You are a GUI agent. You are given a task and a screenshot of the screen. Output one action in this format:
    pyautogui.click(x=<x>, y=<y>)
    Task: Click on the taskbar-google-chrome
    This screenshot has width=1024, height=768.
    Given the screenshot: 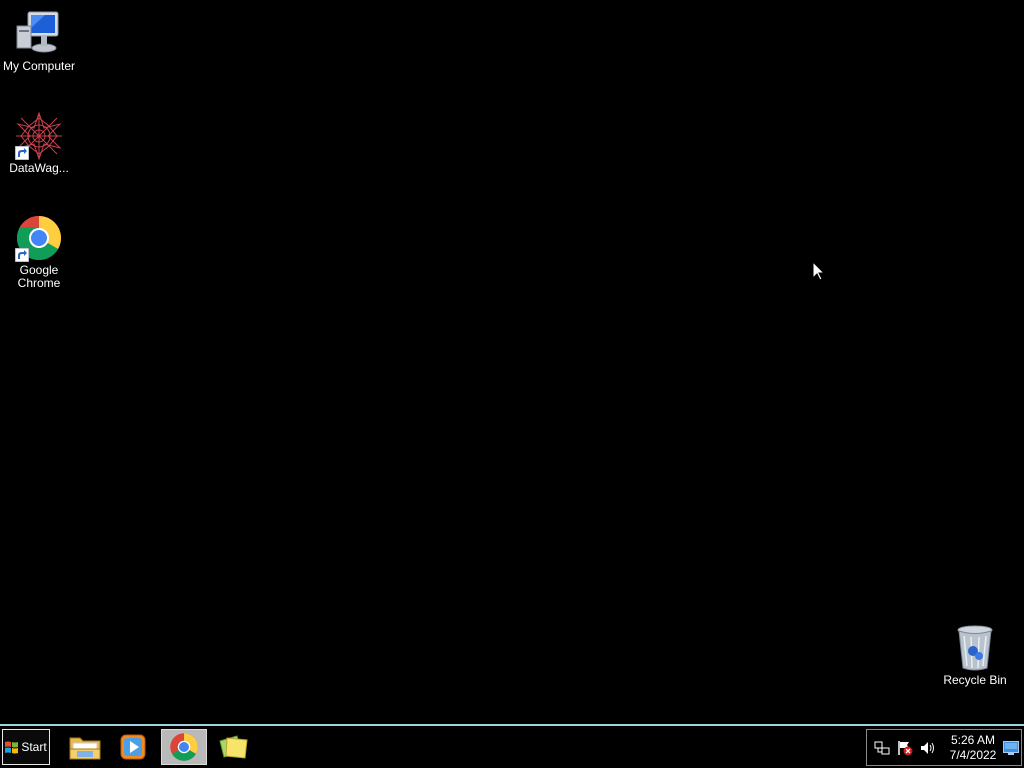 What is the action you would take?
    pyautogui.click(x=184, y=747)
    